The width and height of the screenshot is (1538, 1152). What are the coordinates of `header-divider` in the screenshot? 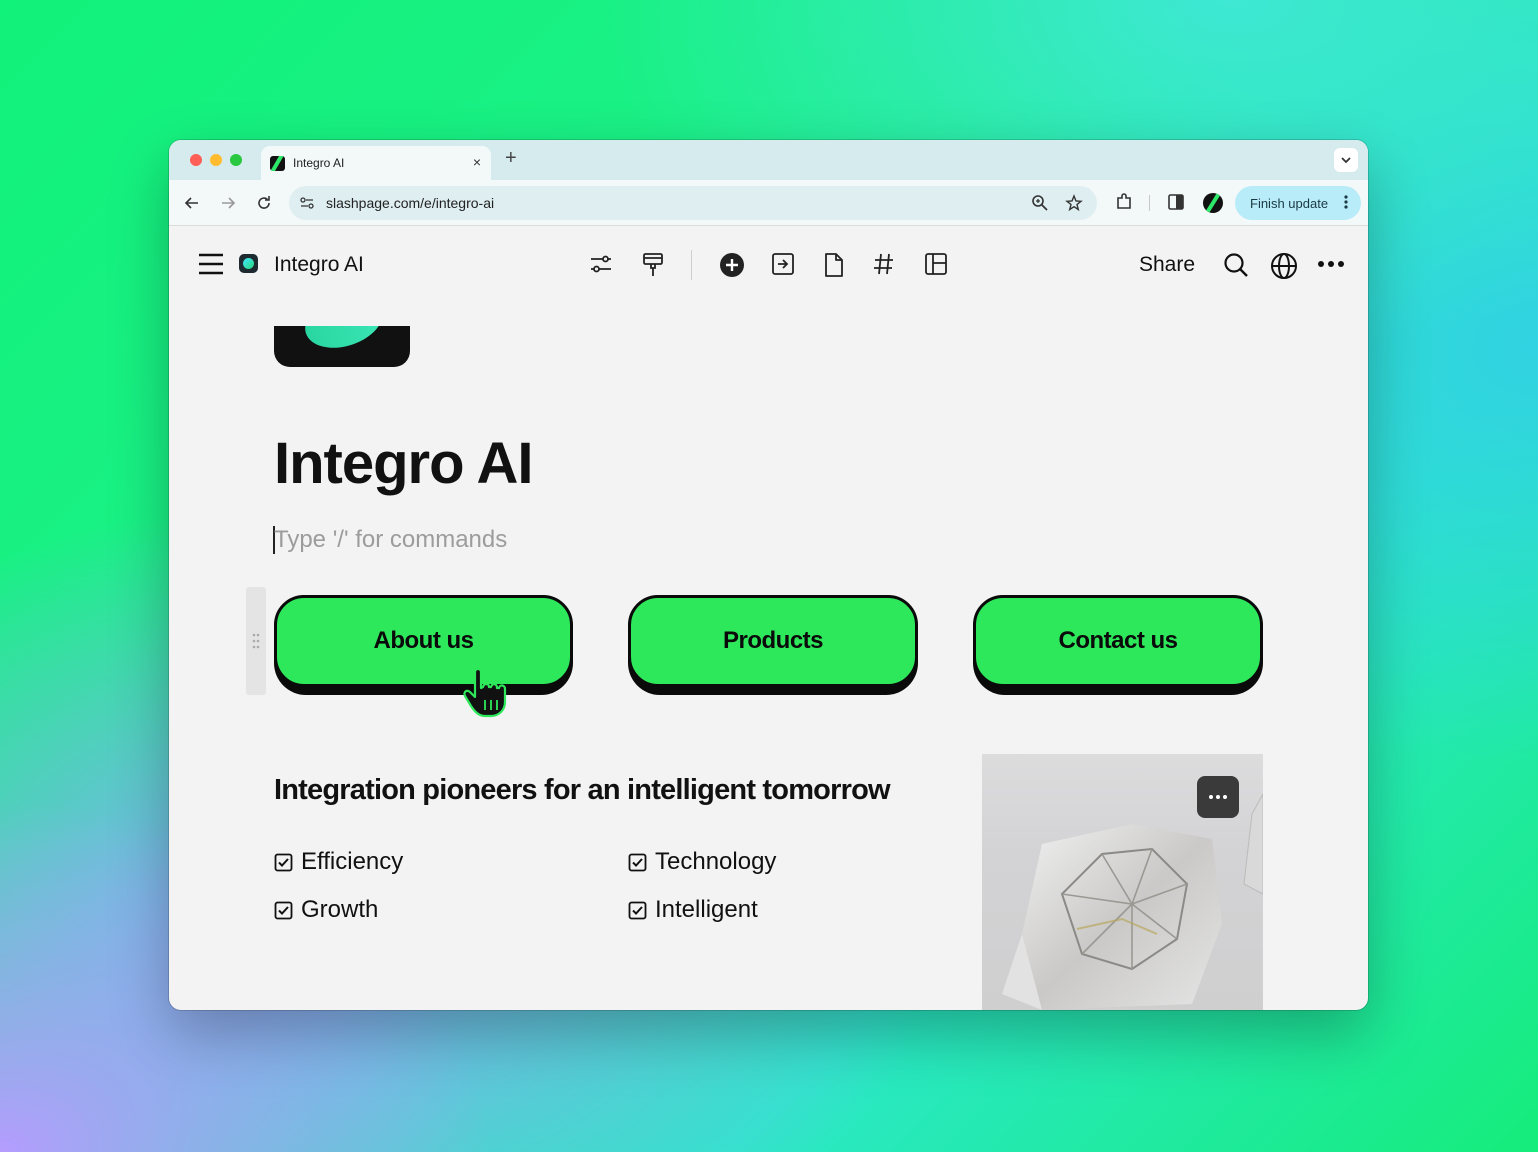 It's located at (691, 265).